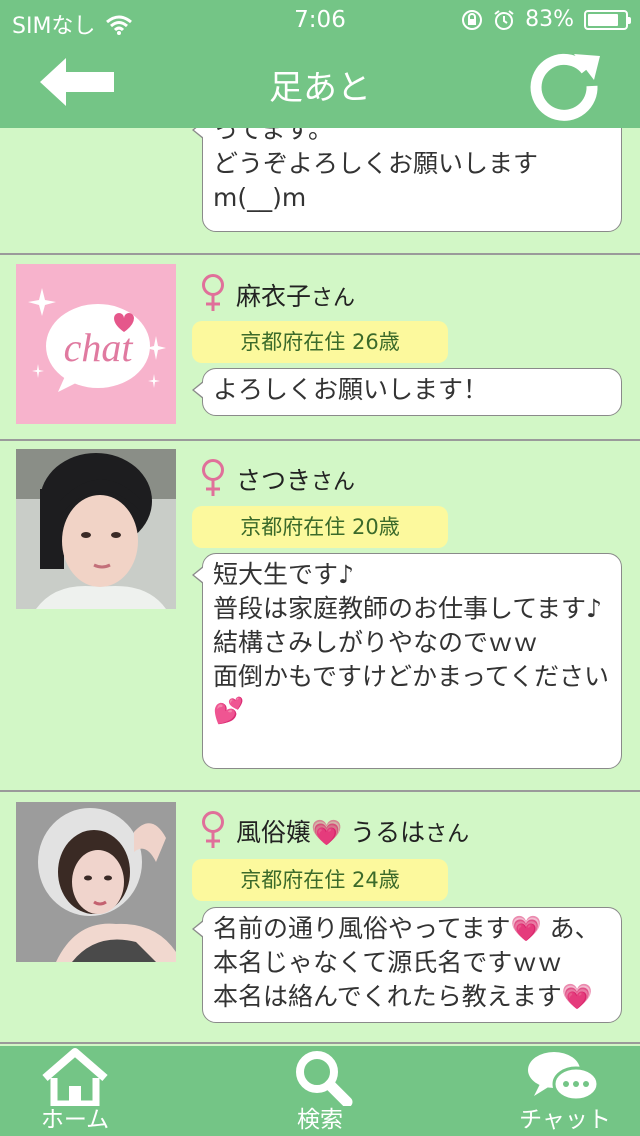  I want to click on tab-label: チャット, so click(565, 1120).